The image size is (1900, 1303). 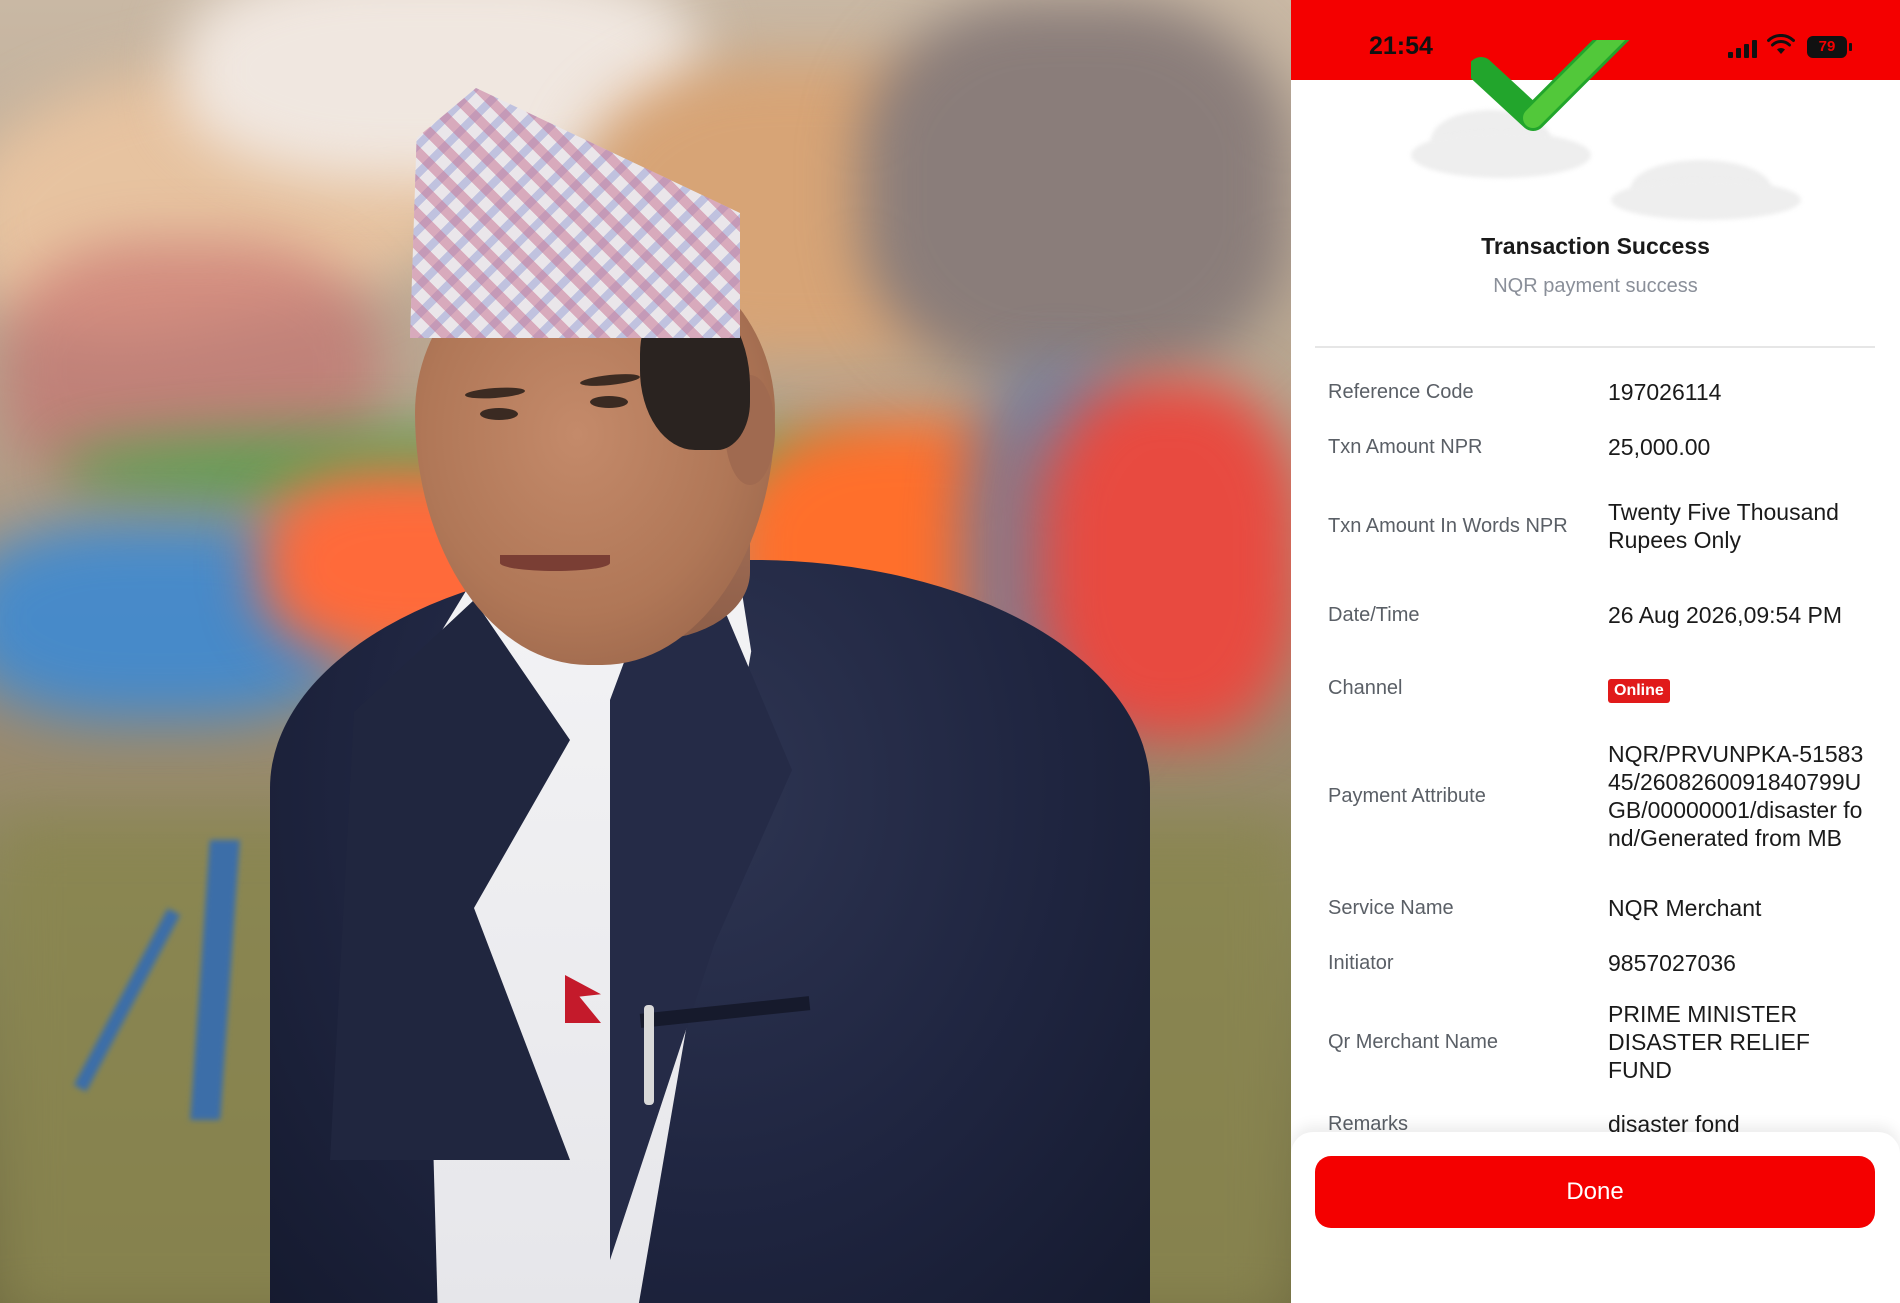 I want to click on status-badge: Online, so click(x=1639, y=691).